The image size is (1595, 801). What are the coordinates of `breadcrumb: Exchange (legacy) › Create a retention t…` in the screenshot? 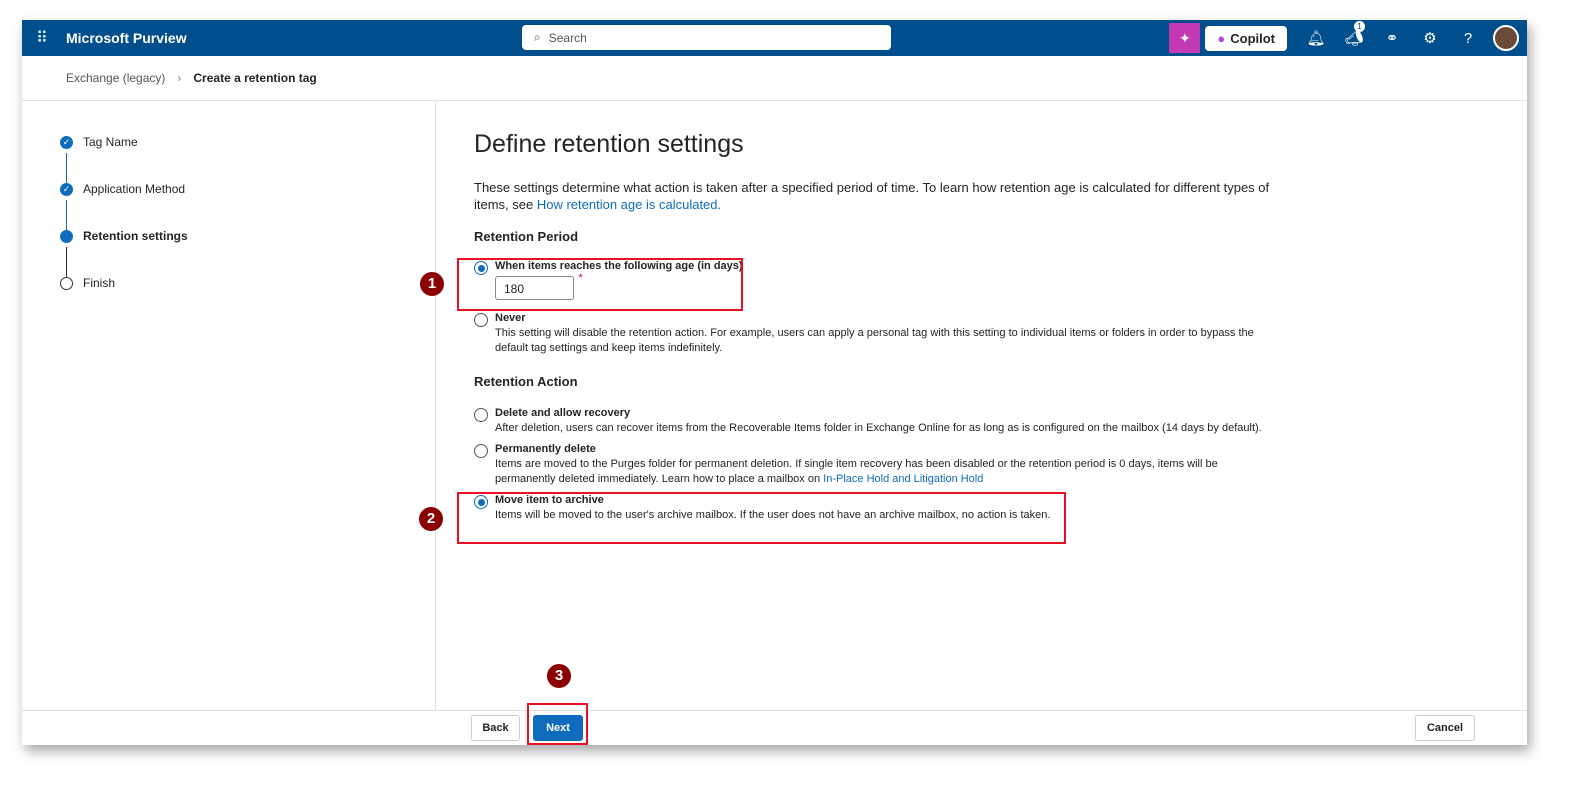 It's located at (774, 78).